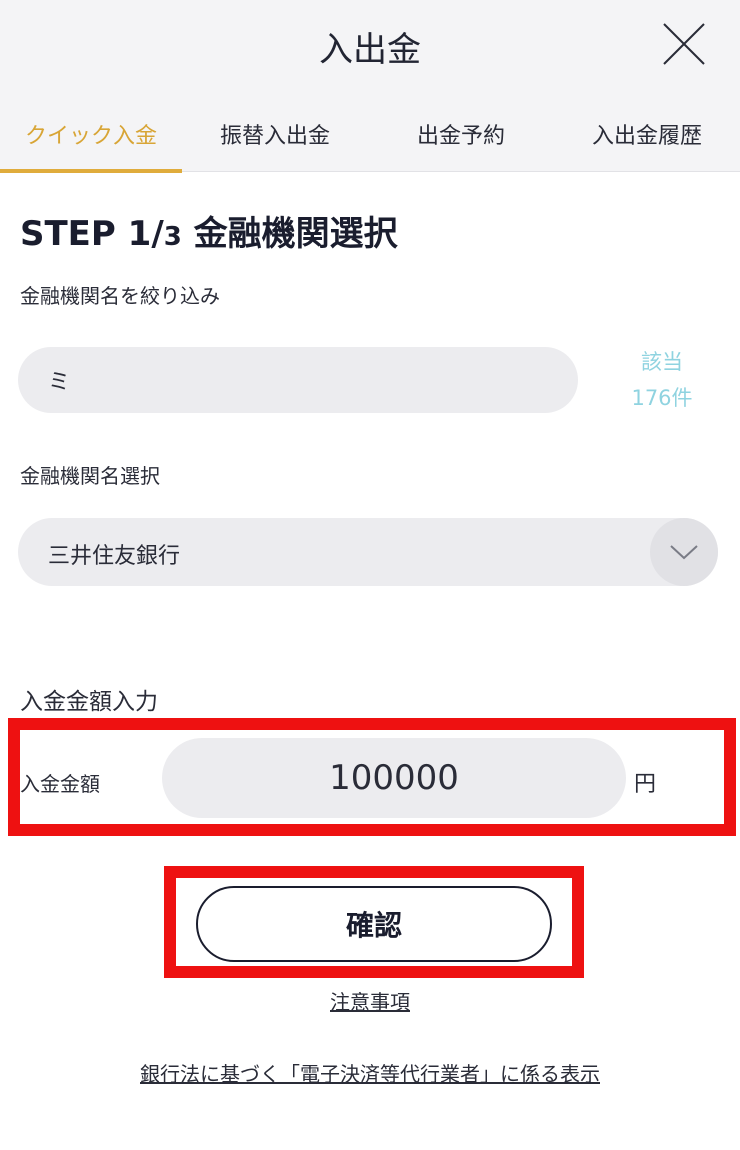  Describe the element at coordinates (120, 296) in the screenshot. I see `filter-label: 金融機関名を絞り込み` at that location.